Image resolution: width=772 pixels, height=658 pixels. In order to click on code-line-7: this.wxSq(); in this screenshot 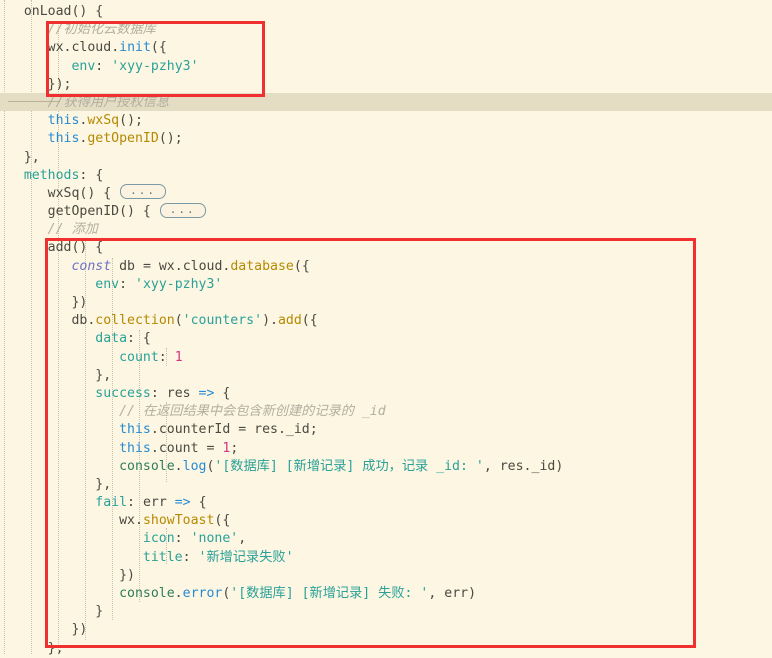, I will do `click(386, 121)`.